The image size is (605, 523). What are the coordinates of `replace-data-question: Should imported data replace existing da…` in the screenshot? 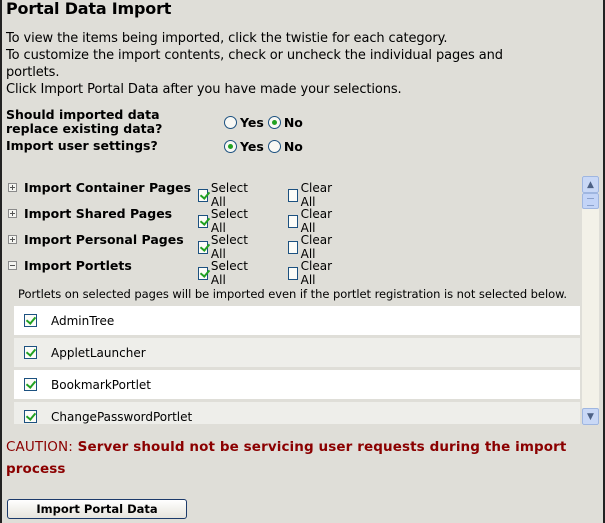 It's located at (84, 121).